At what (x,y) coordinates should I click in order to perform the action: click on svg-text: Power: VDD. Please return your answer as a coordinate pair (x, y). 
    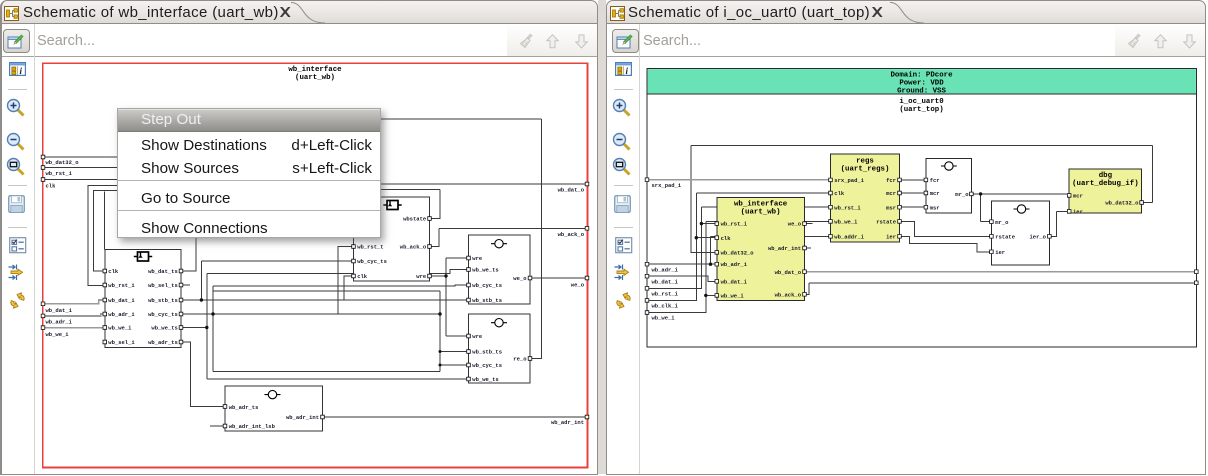
    Looking at the image, I should click on (921, 83).